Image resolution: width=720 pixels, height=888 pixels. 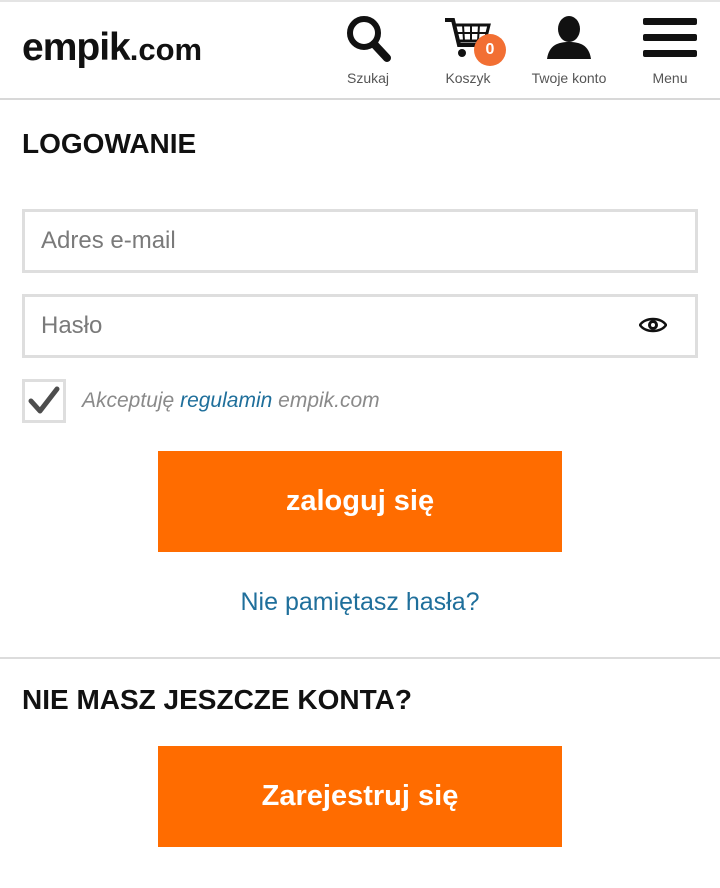 What do you see at coordinates (569, 38) in the screenshot?
I see `user-icon` at bounding box center [569, 38].